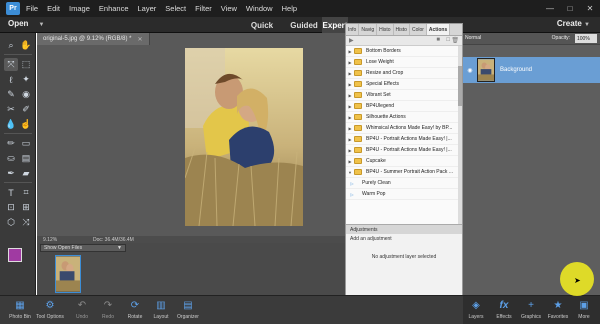  What do you see at coordinates (26, 79) in the screenshot?
I see `magic-wand-tool-icon: ✦` at bounding box center [26, 79].